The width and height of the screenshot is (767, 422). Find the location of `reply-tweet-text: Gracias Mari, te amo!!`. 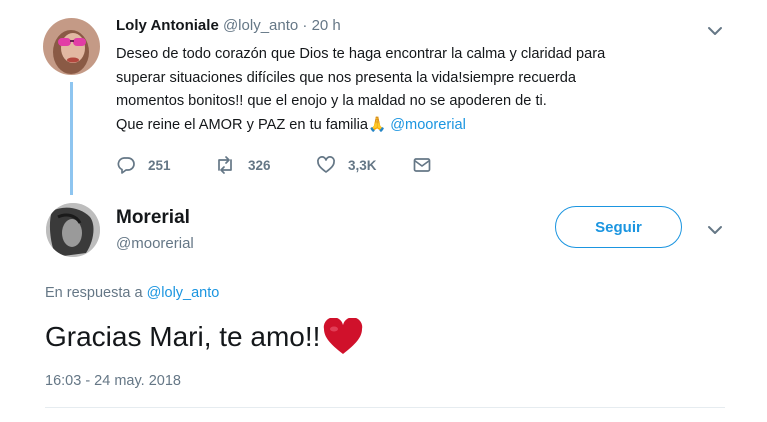

reply-tweet-text: Gracias Mari, te amo!! is located at coordinates (204, 337).